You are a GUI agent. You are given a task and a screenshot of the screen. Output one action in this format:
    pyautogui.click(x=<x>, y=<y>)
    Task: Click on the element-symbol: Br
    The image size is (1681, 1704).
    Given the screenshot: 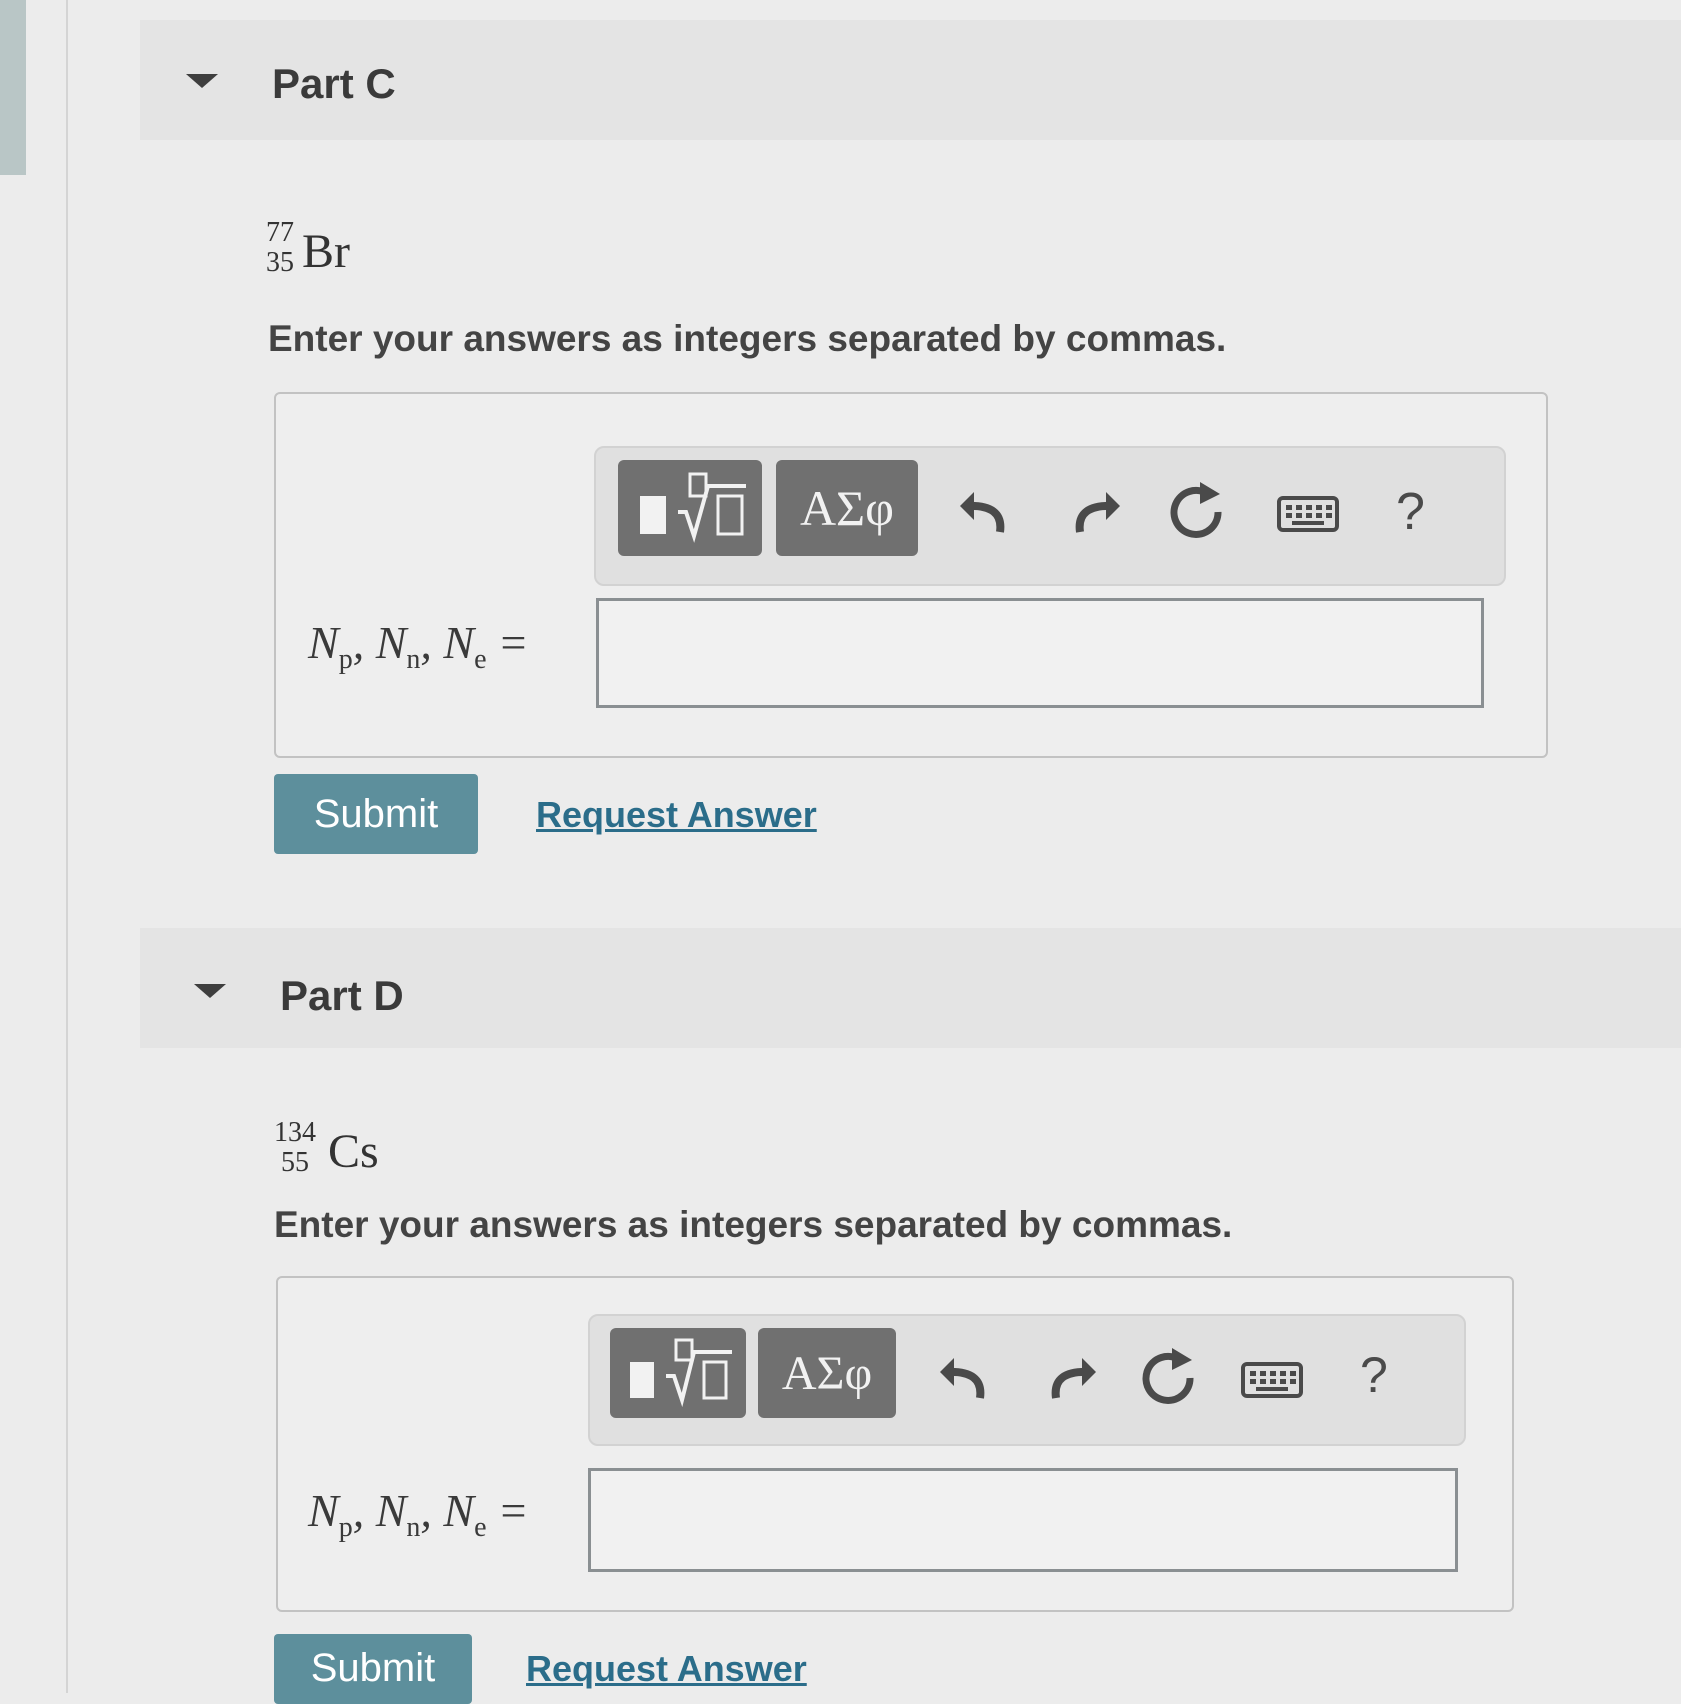 What is the action you would take?
    pyautogui.click(x=326, y=251)
    